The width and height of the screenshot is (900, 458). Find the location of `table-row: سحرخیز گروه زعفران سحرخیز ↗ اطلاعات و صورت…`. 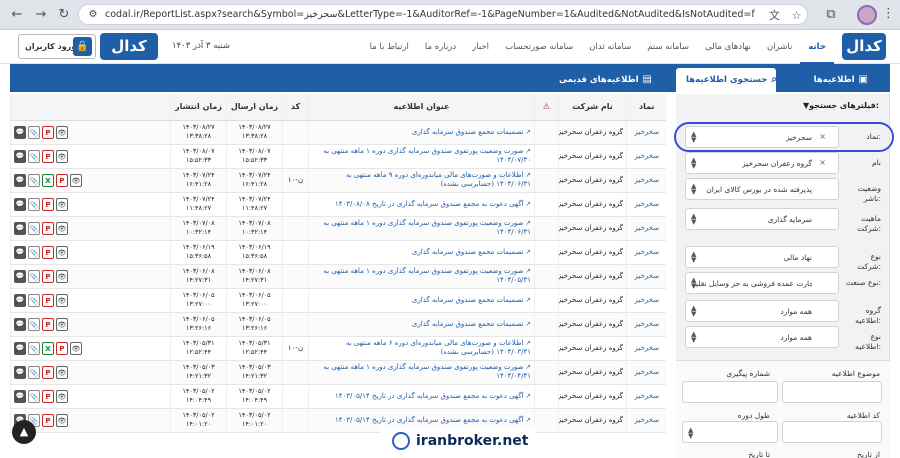

table-row: سحرخیز گروه زعفران سحرخیز ↗ اطلاعات و صورت… is located at coordinates (338, 180).